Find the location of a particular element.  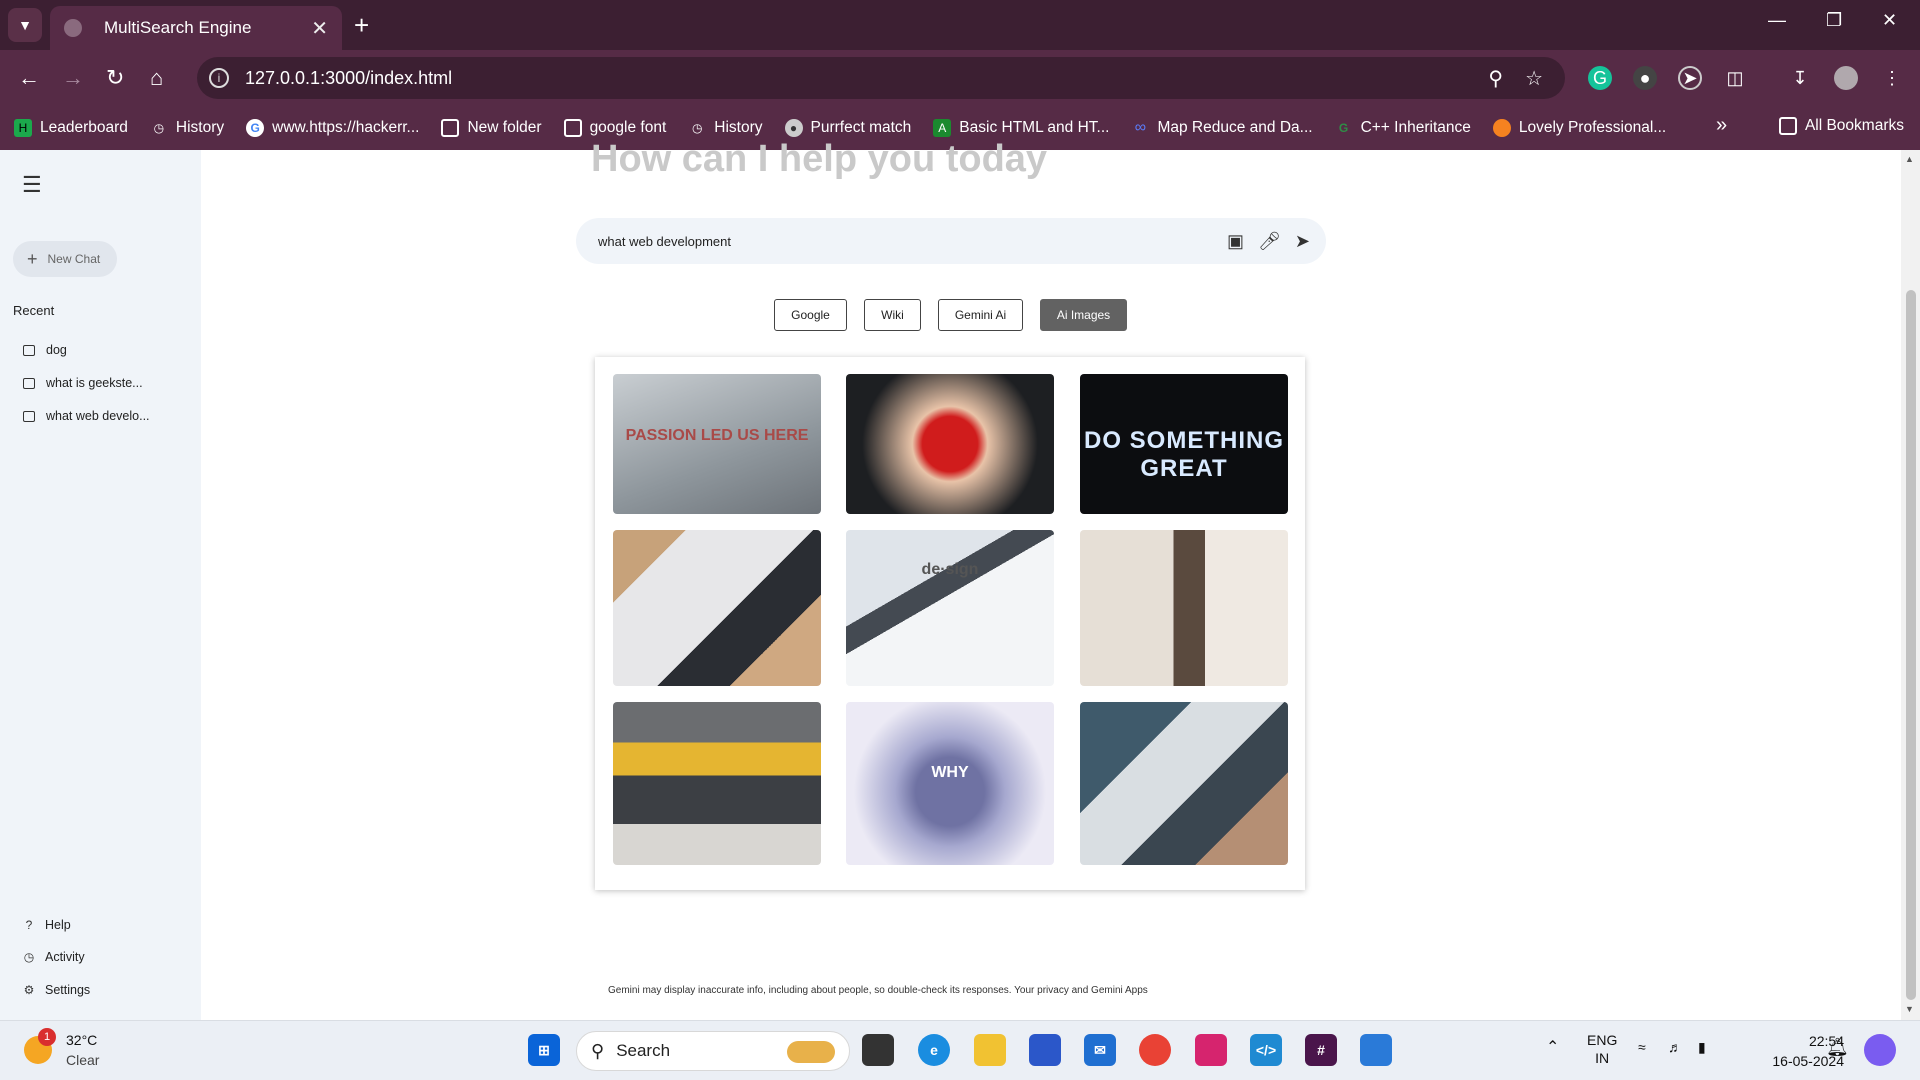

image-caption: DO SOMETHING GREAT is located at coordinates (1183, 455).